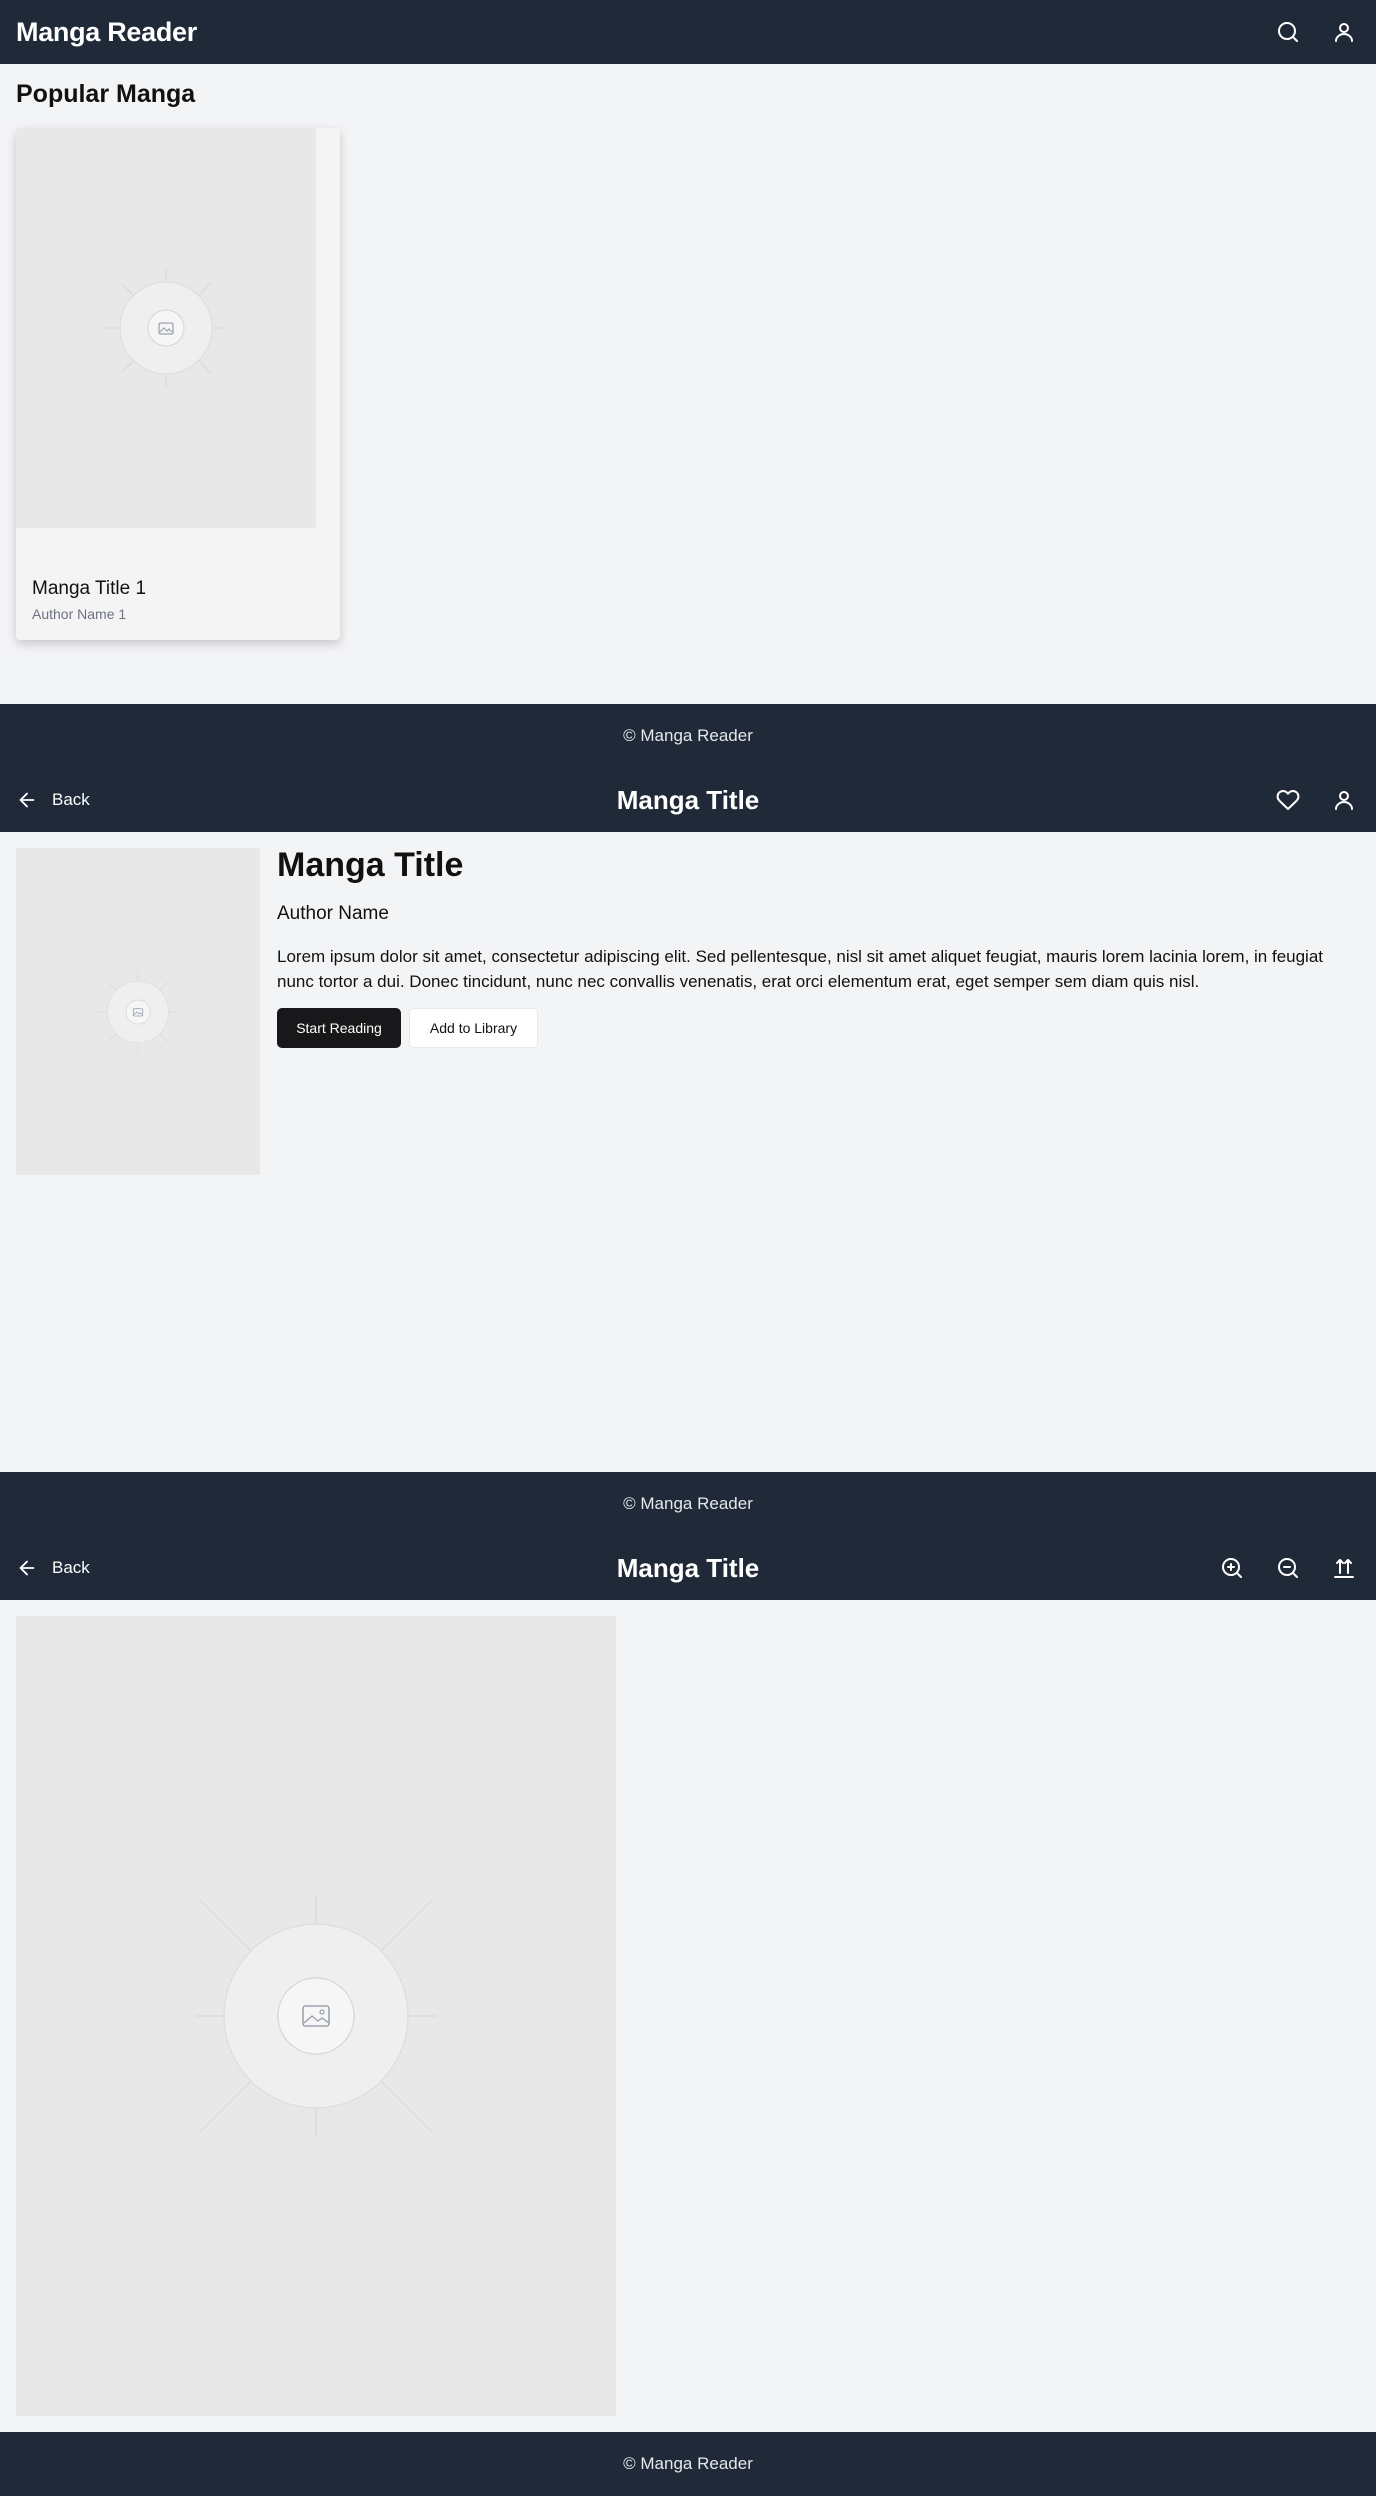  Describe the element at coordinates (1232, 1568) in the screenshot. I see `zoom-in-icon` at that location.